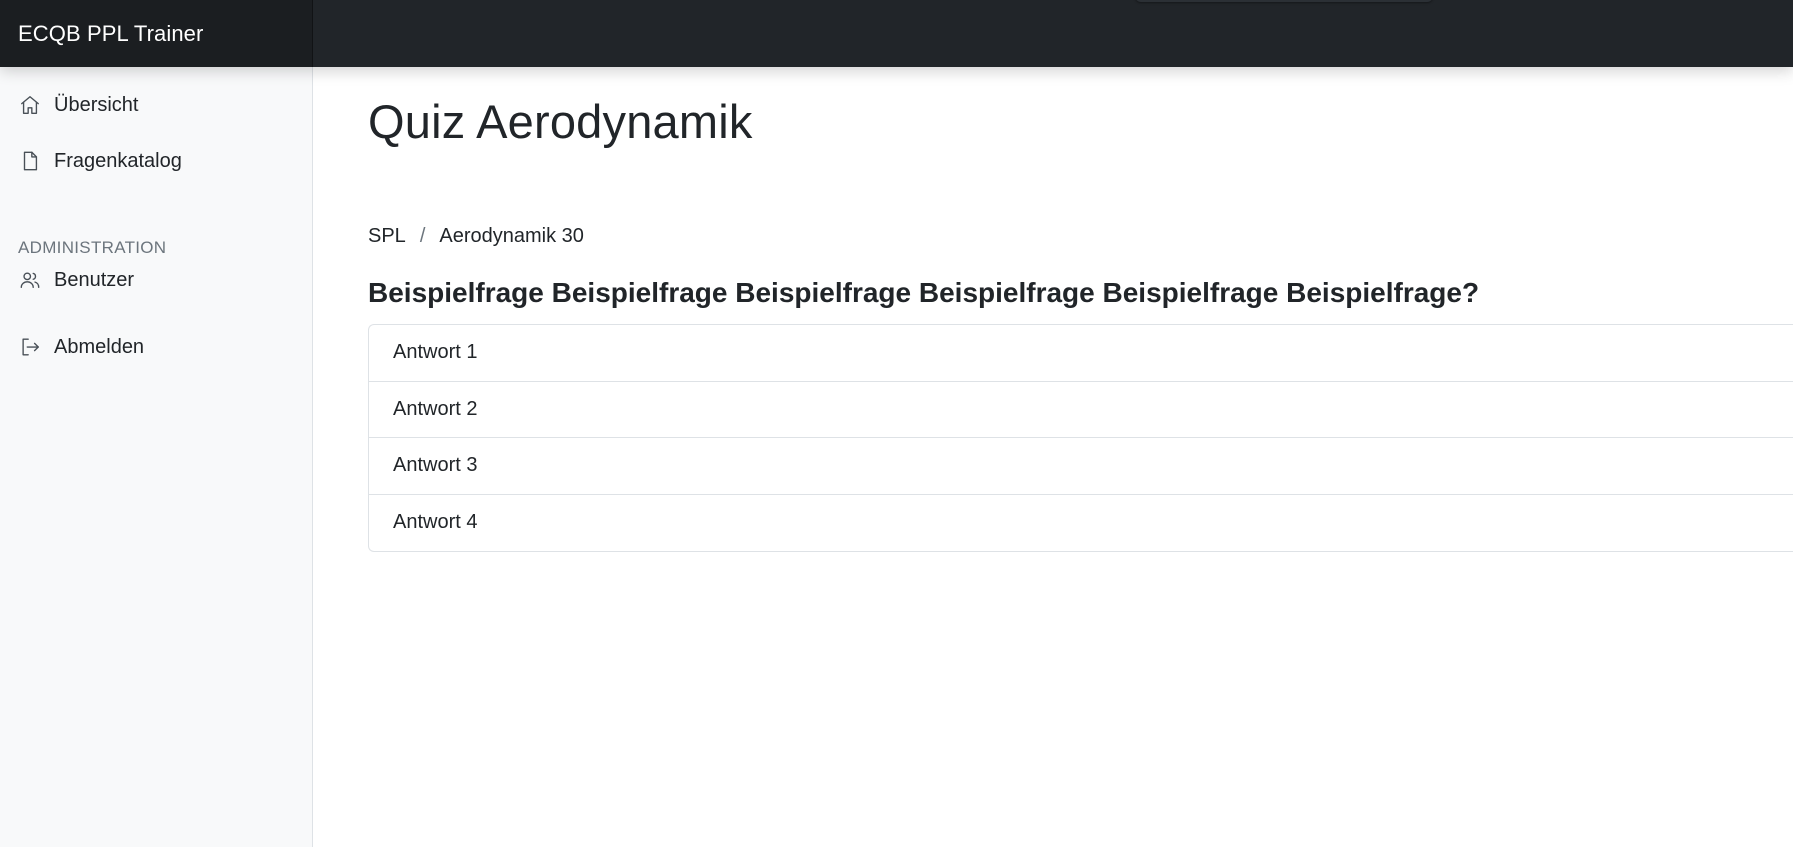  I want to click on section-heading-administration: ADMINISTRATION, so click(92, 247).